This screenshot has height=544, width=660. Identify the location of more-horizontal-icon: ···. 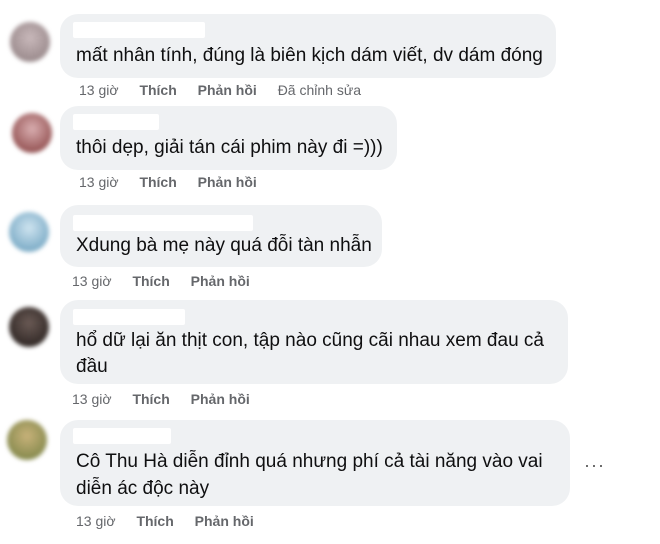
(594, 465).